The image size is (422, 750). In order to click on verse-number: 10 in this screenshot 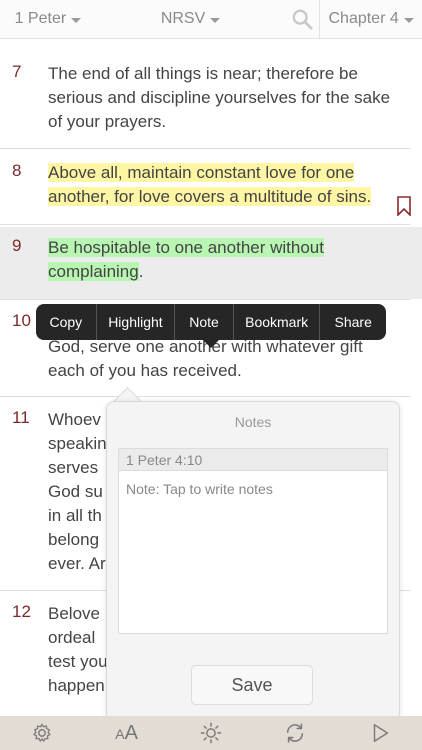, I will do `click(21, 320)`.